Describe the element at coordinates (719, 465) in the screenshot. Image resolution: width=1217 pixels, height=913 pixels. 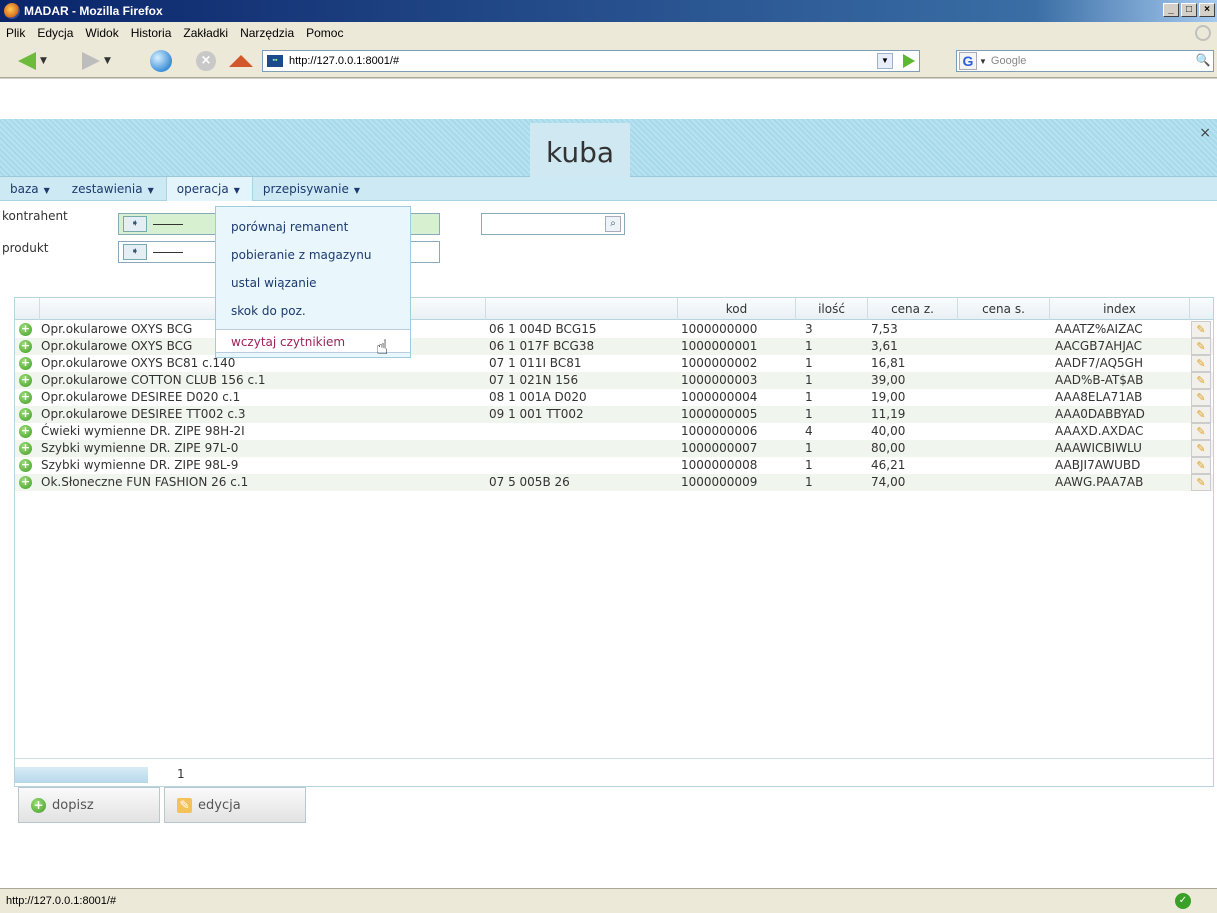
I see `cell-kod: 1000000008` at that location.